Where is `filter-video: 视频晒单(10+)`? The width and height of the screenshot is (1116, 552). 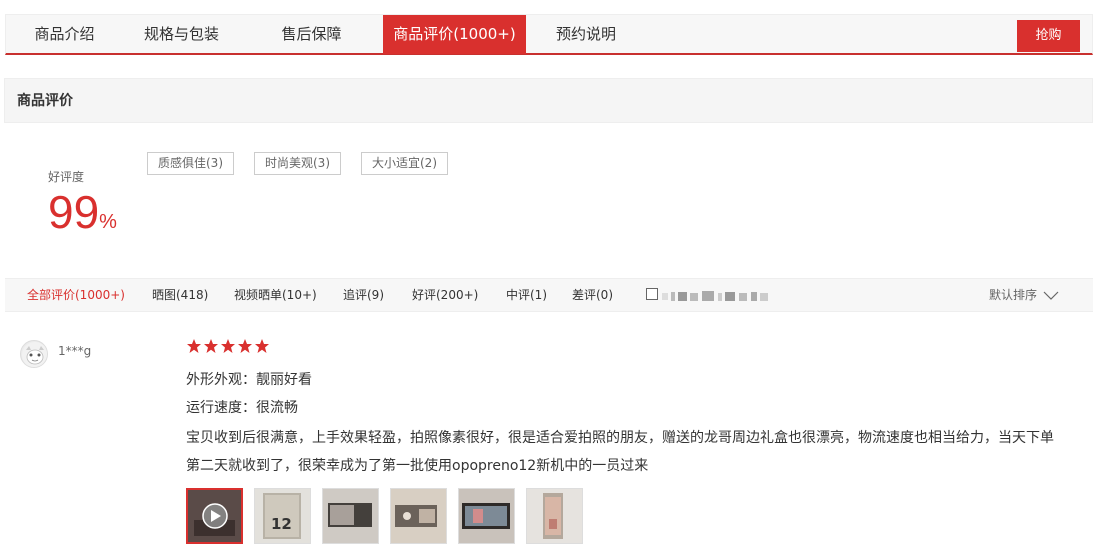 filter-video: 视频晒单(10+) is located at coordinates (275, 295).